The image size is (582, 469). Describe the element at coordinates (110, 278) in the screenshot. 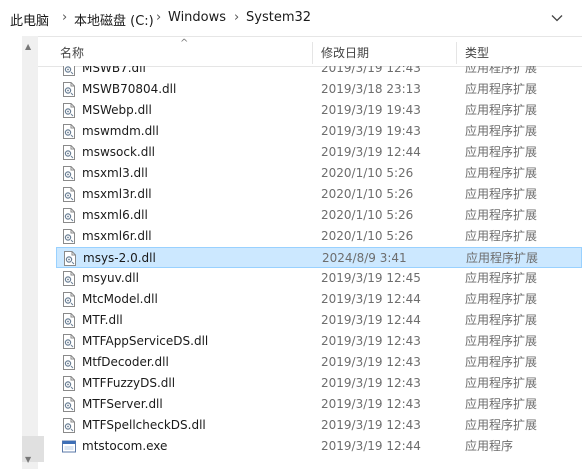

I see `file-name: msyuv.dll` at that location.